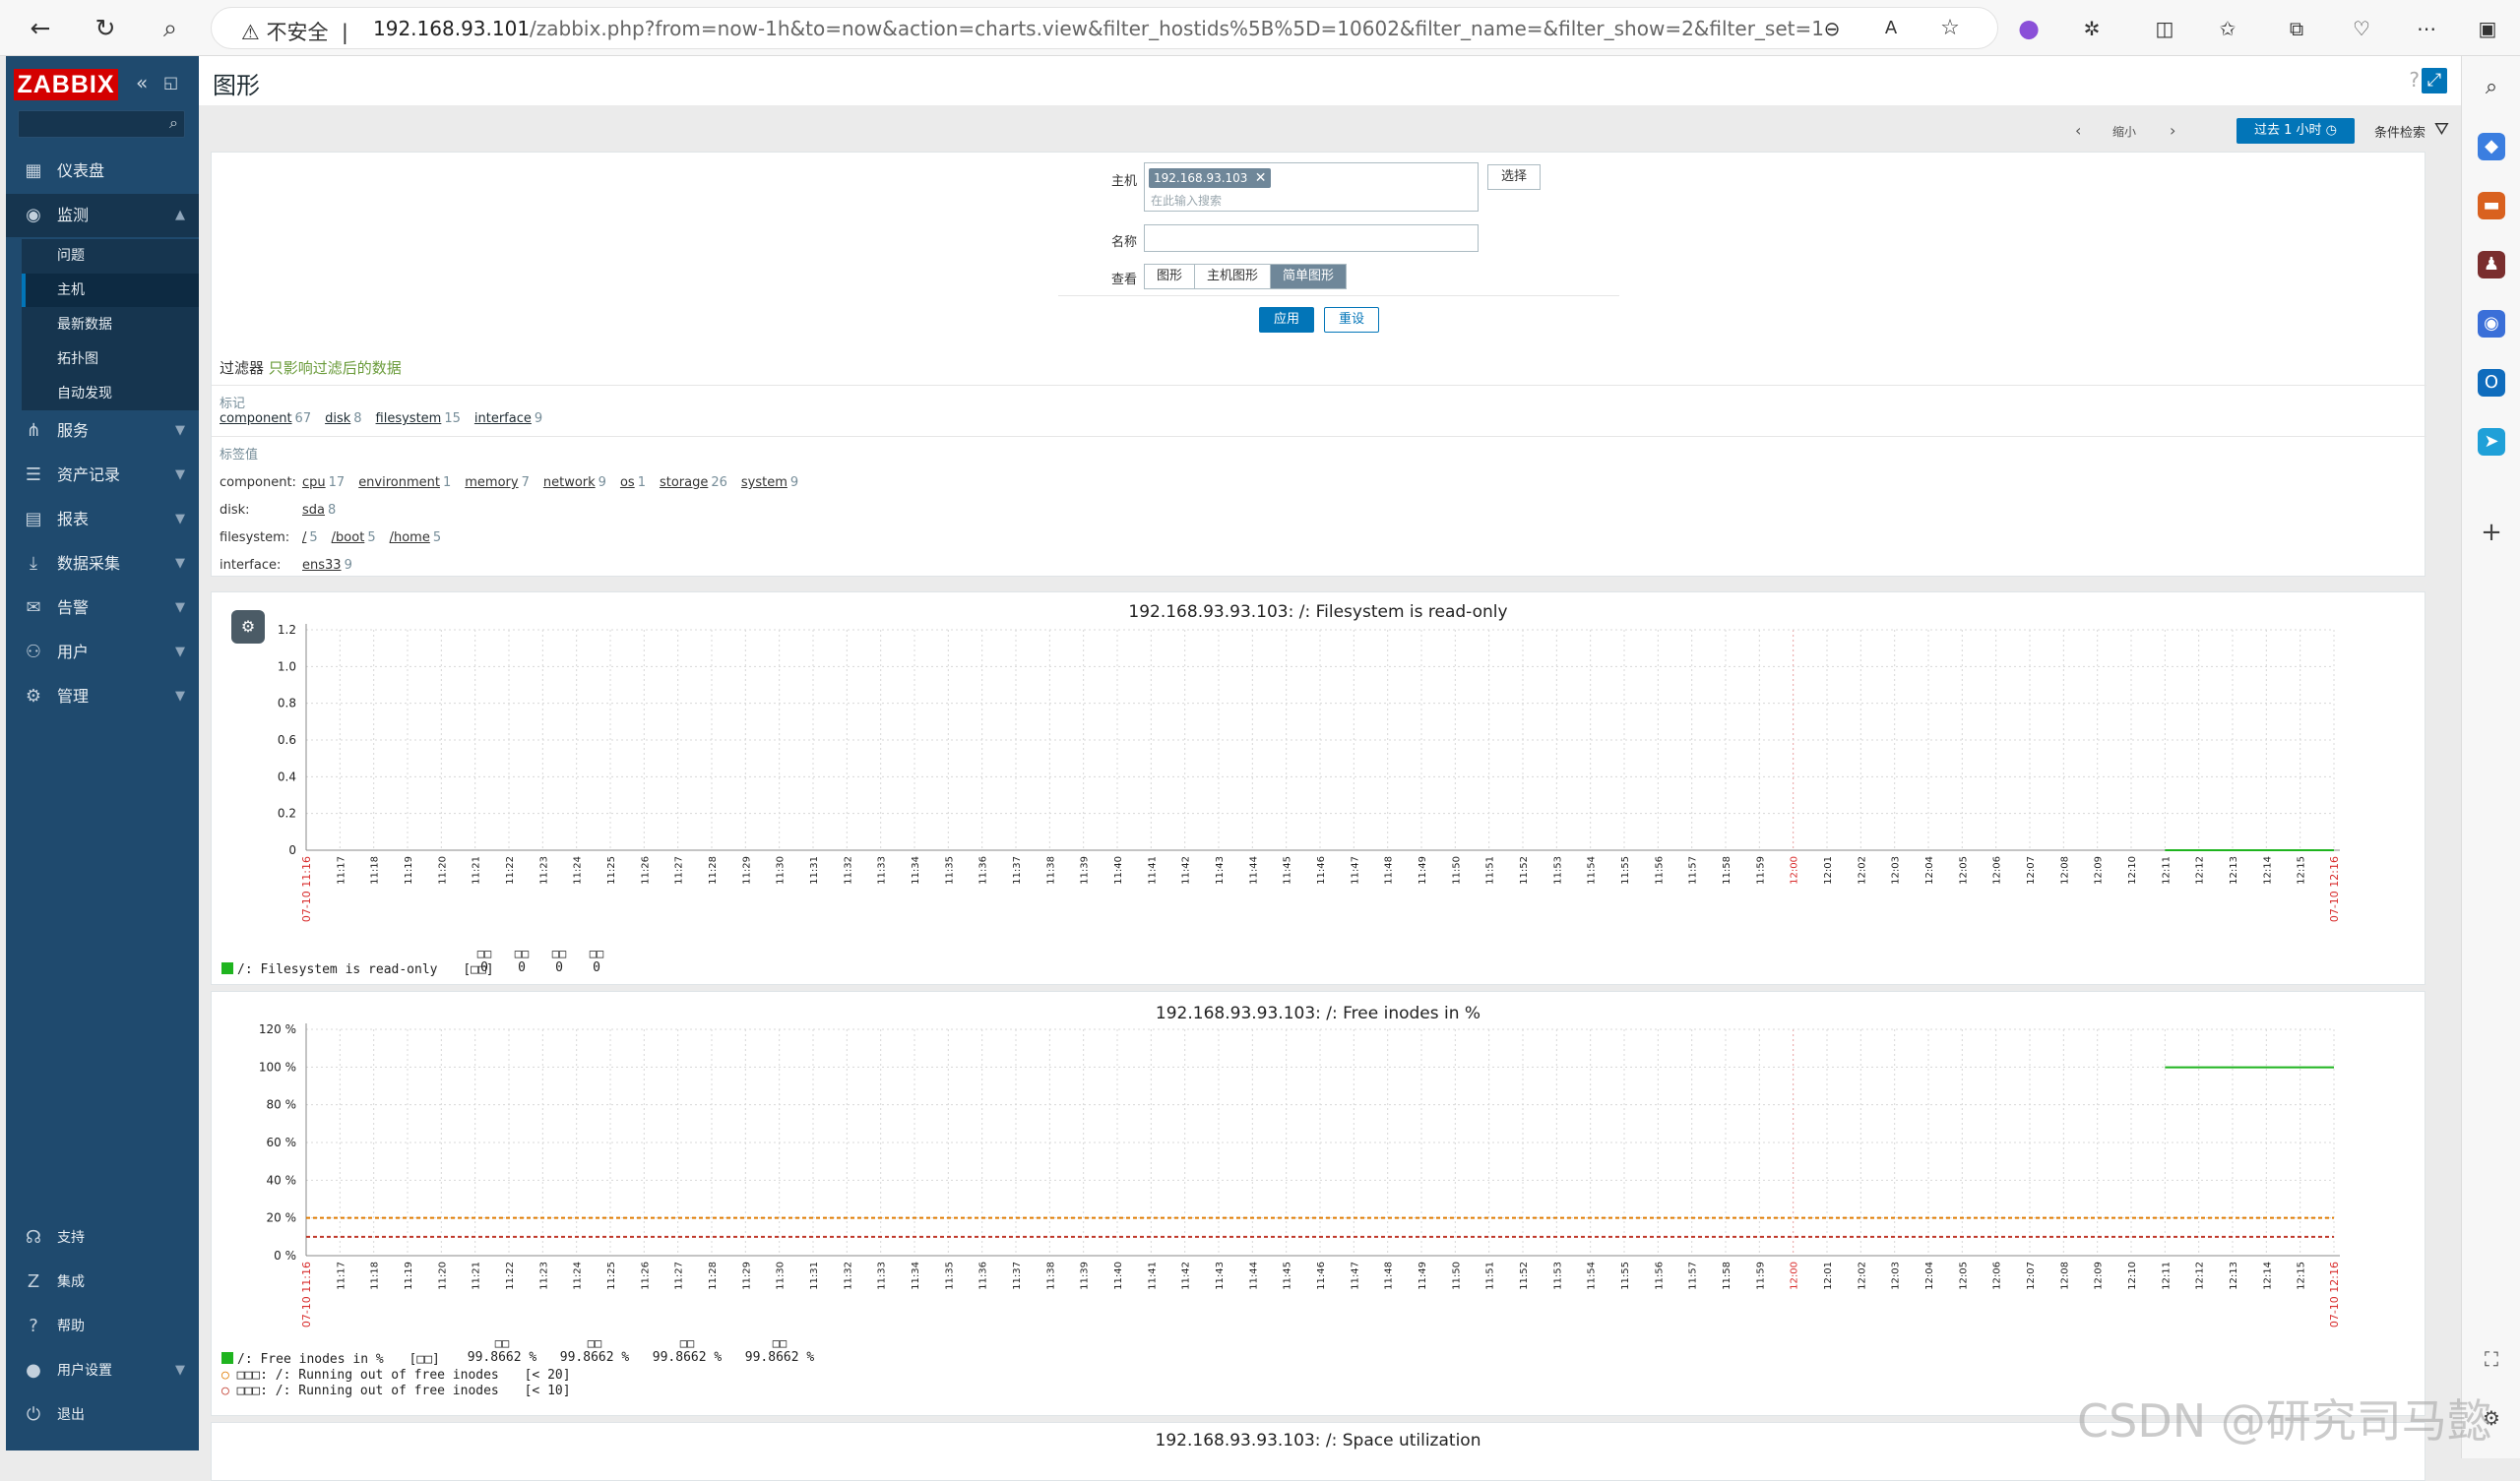 Image resolution: width=2520 pixels, height=1481 pixels. I want to click on tag-value-link: cpu, so click(314, 482).